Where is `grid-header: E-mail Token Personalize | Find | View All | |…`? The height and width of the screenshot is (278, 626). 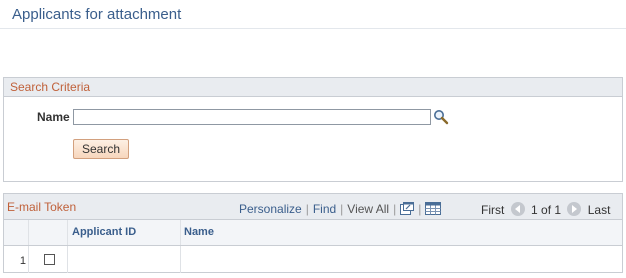
grid-header: E-mail Token Personalize | Find | View All | |… is located at coordinates (313, 207).